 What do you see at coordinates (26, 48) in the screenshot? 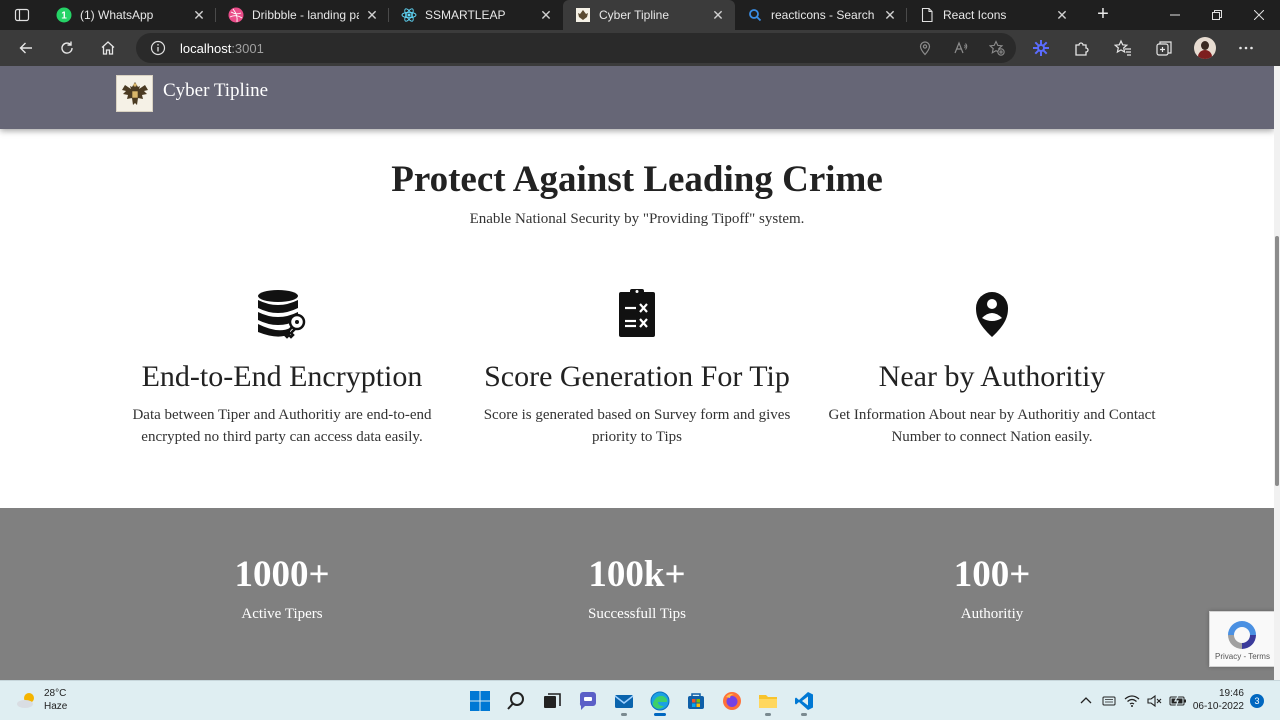
I see `back-button` at bounding box center [26, 48].